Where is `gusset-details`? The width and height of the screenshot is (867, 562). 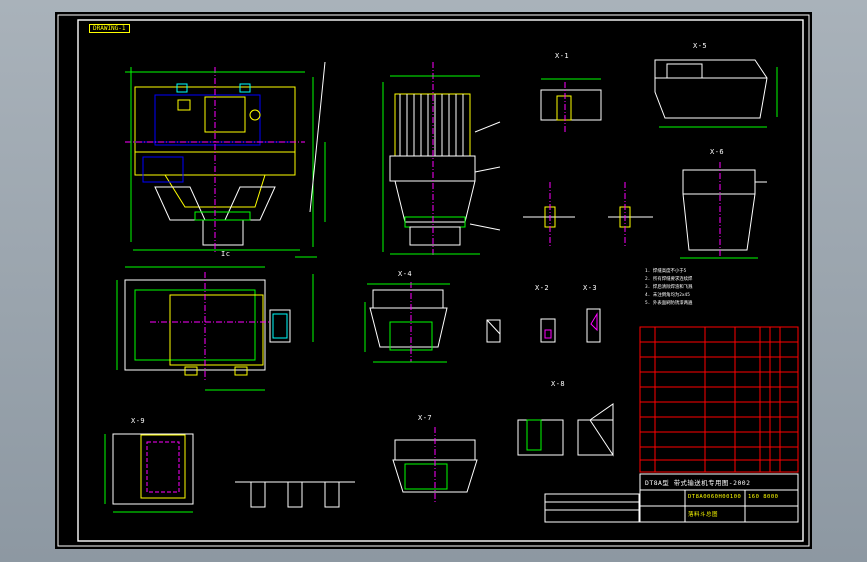 gusset-details is located at coordinates (543, 325).